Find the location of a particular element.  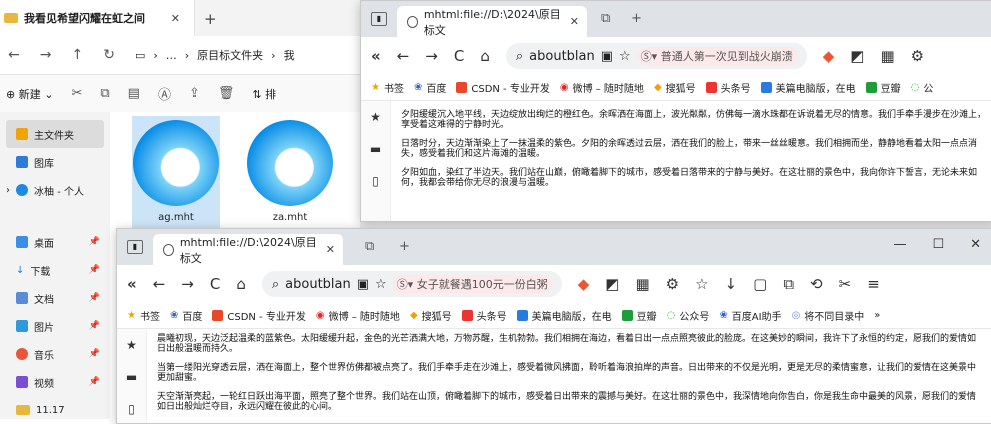

sidebar-item-home: 主文件夹 is located at coordinates (55, 134).